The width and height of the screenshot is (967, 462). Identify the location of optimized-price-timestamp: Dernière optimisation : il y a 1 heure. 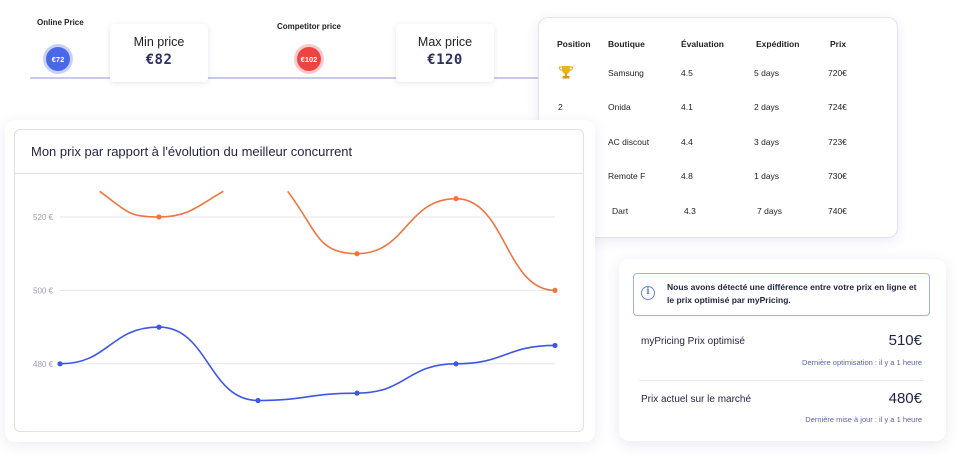
(861, 362).